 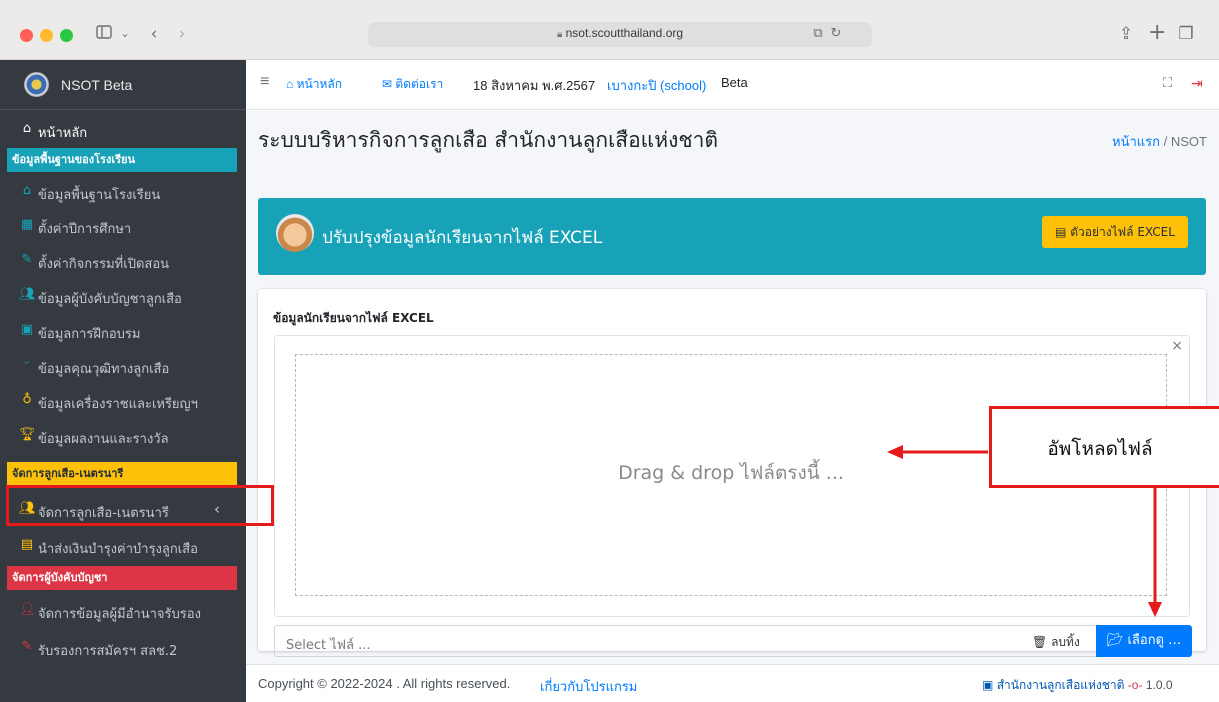 I want to click on sidebar-item-label: หน้าหลัก, so click(x=63, y=133).